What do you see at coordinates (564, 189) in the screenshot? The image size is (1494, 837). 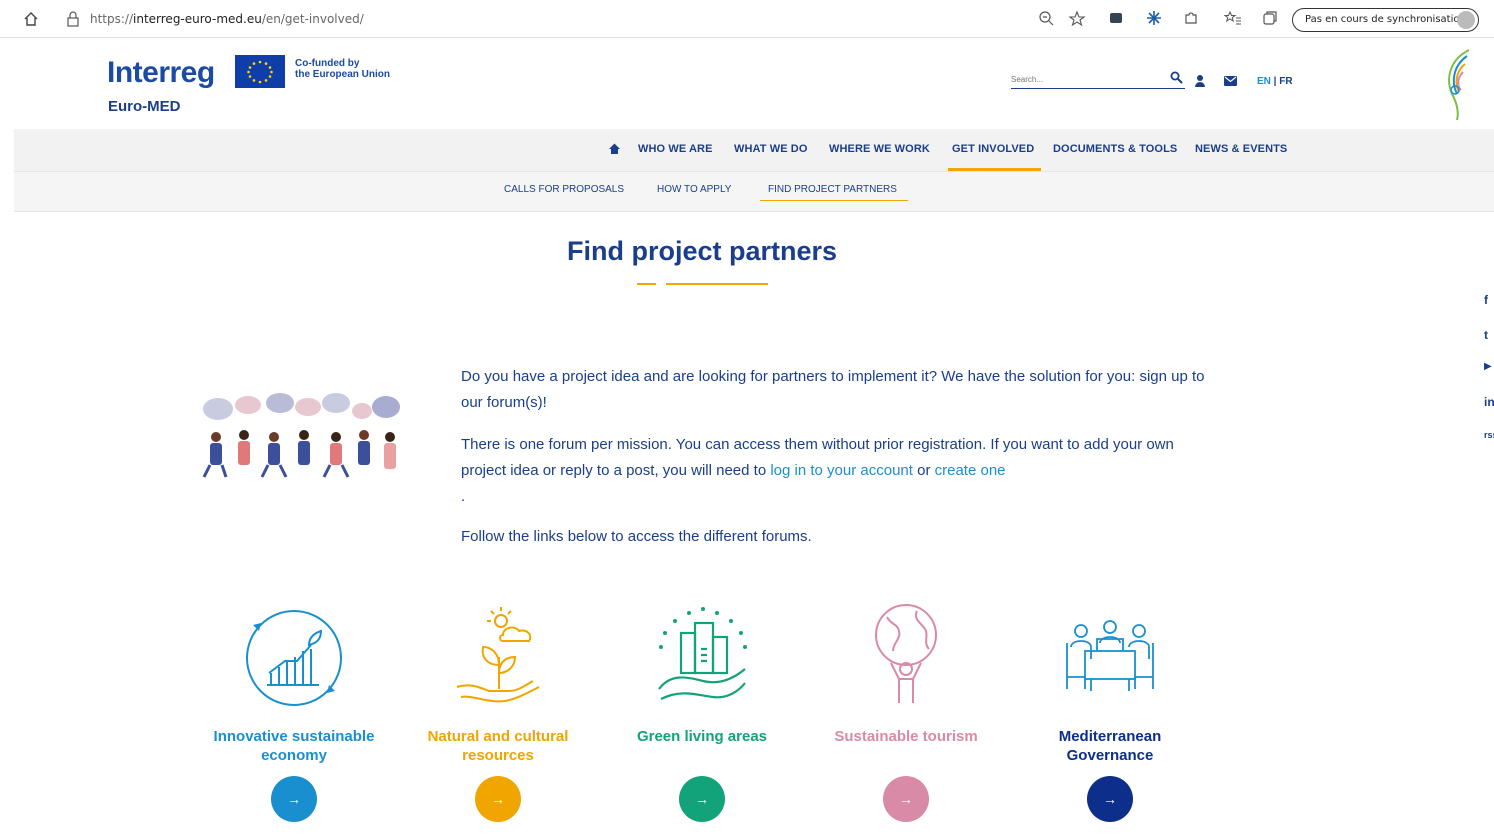 I see `subnav-calls-for-proposals: CALLS FOR PROPOSALS` at bounding box center [564, 189].